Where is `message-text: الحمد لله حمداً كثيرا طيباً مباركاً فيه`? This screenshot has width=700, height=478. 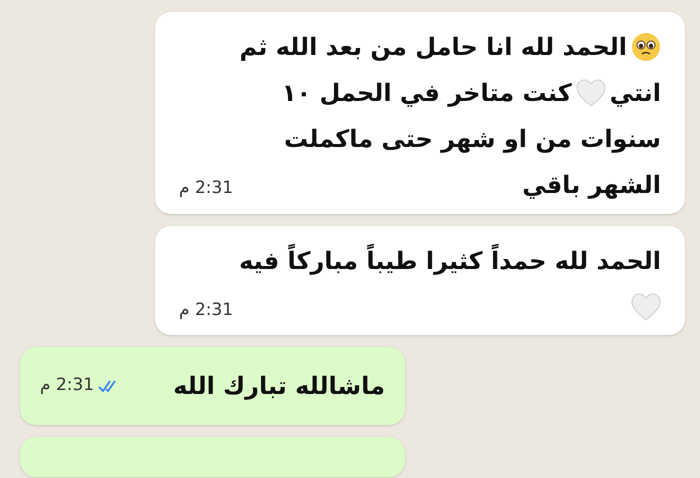
message-text: الحمد لله حمداً كثيرا طيباً مباركاً فيه is located at coordinates (450, 260).